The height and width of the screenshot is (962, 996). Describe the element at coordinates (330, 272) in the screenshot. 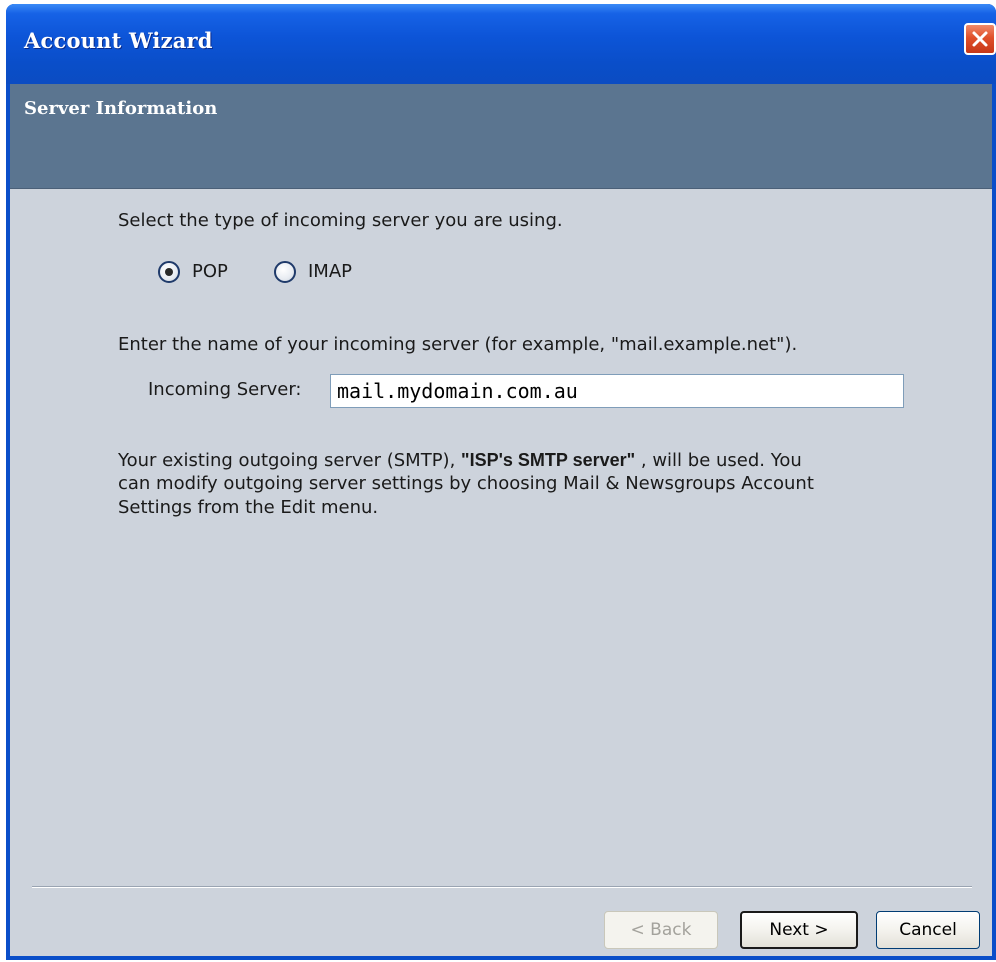

I see `imap-radio-label: IMAP` at that location.